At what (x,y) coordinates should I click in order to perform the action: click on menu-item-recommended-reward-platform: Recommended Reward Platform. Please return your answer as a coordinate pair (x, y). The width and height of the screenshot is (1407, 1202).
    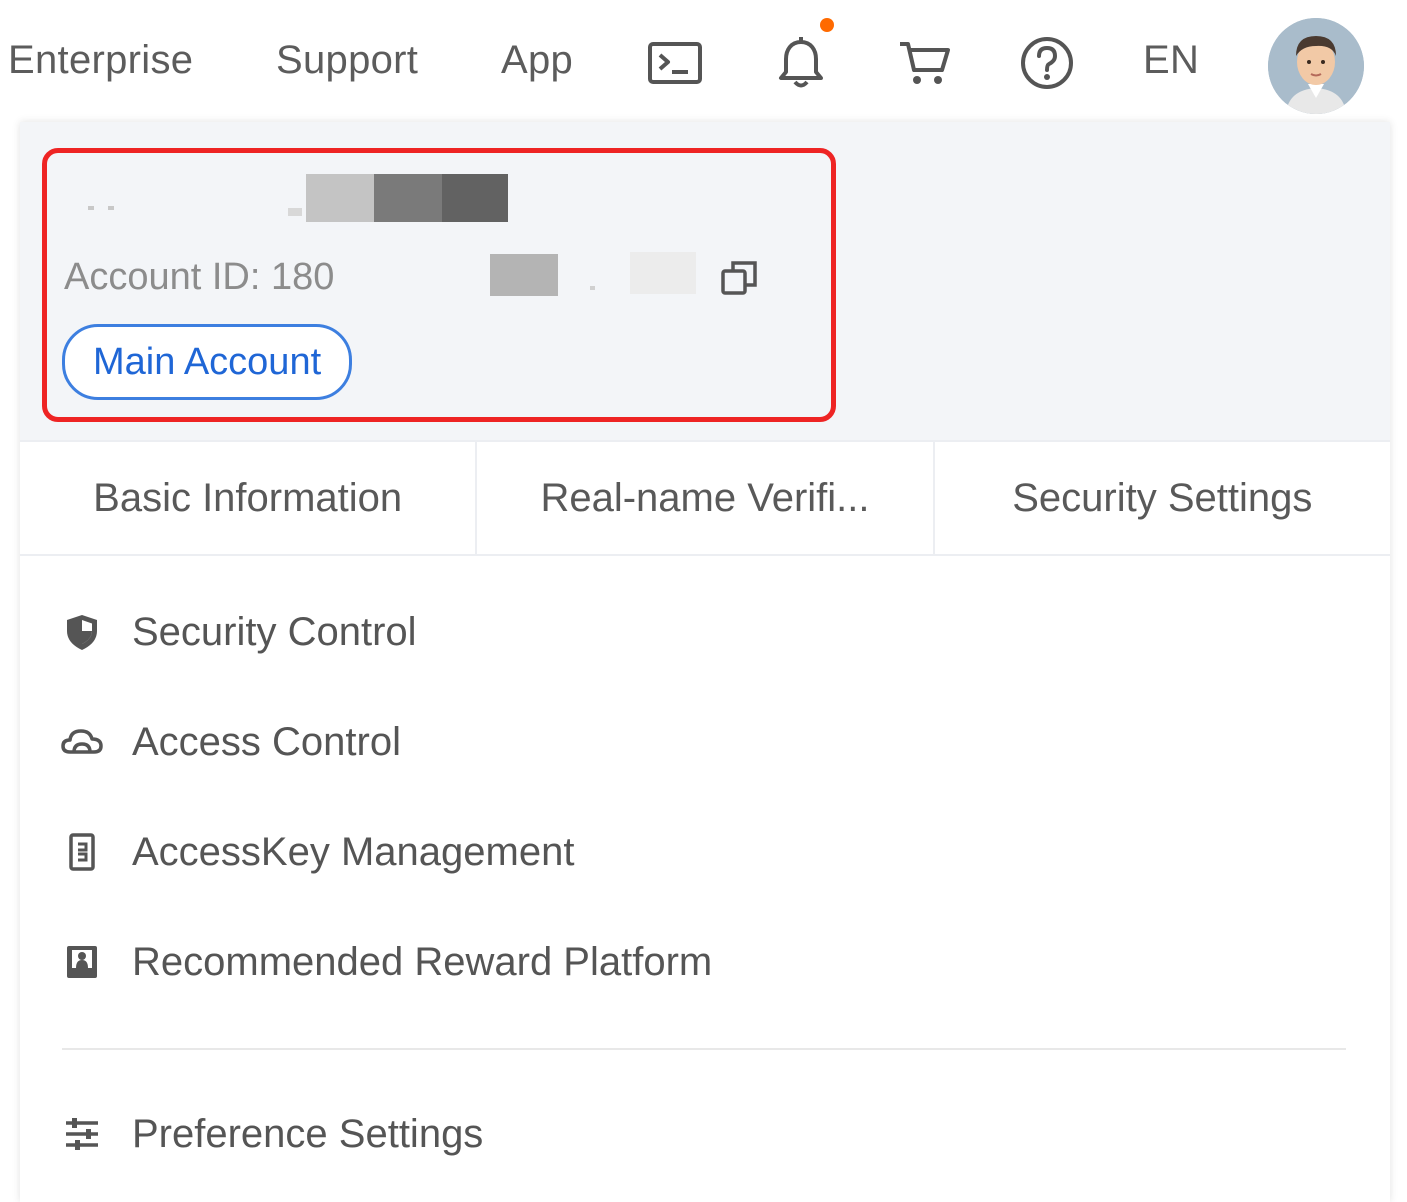
    Looking at the image, I should click on (386, 962).